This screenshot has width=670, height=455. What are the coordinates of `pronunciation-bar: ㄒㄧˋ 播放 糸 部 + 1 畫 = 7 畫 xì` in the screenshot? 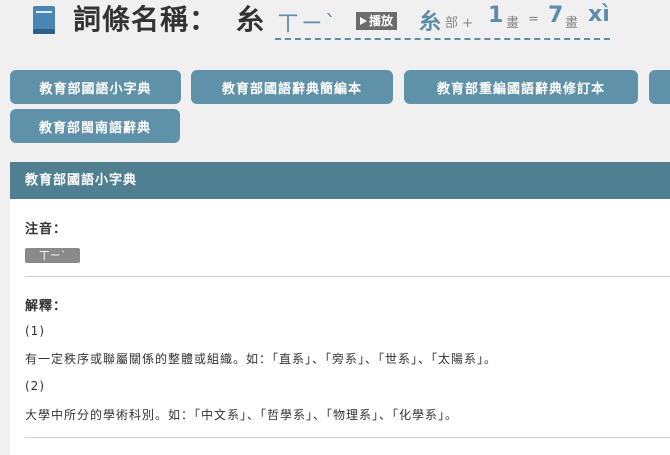 It's located at (442, 21).